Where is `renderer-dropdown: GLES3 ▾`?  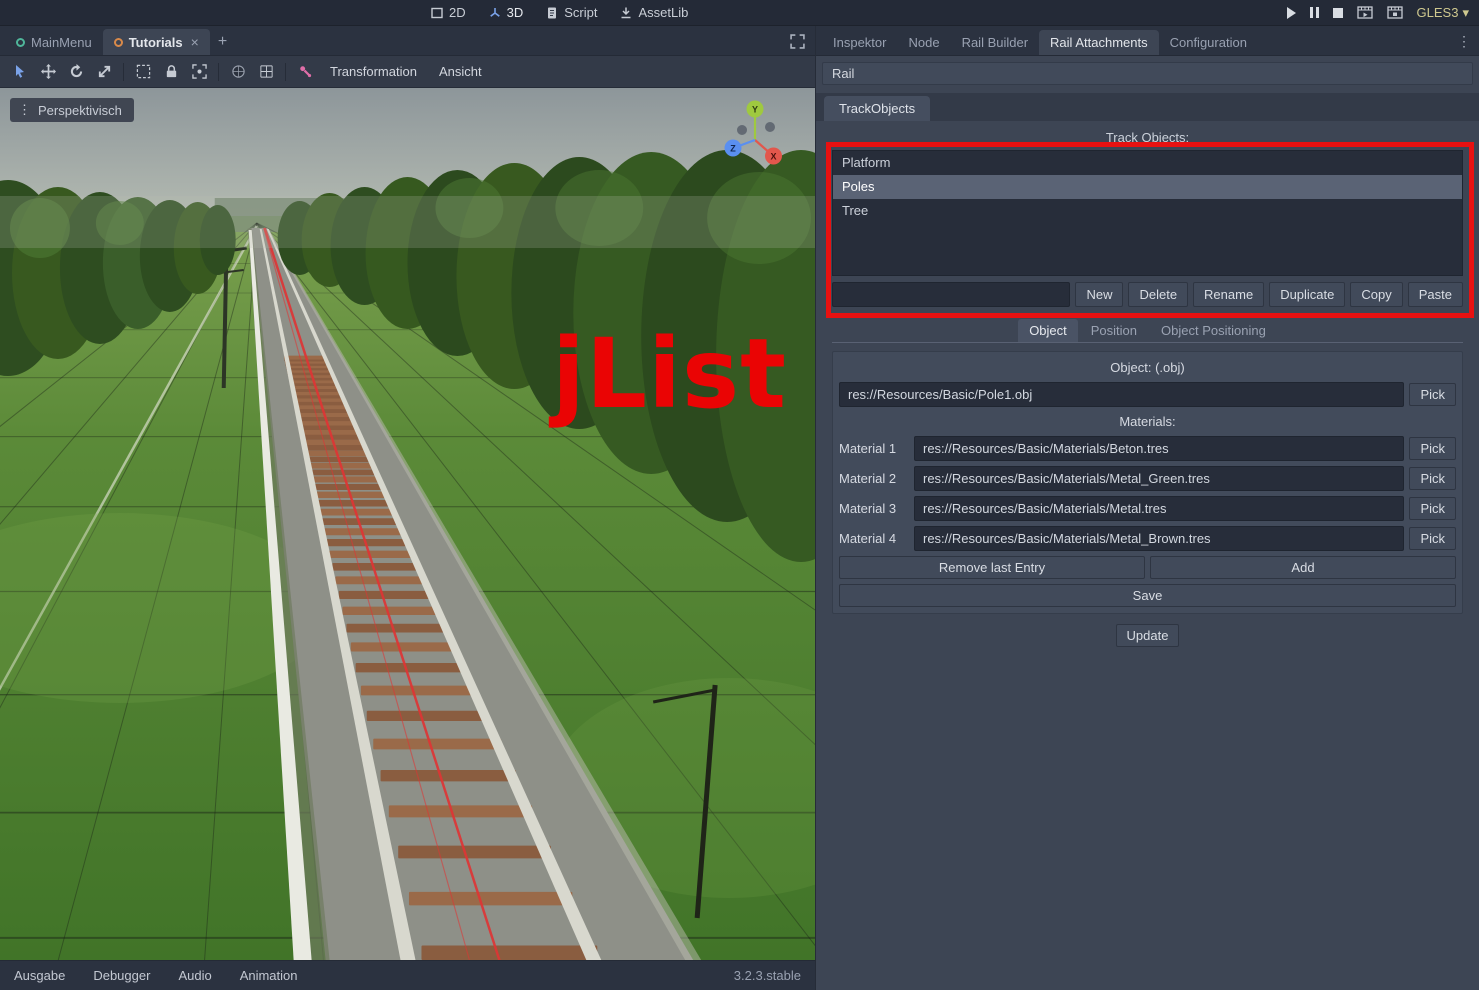 renderer-dropdown: GLES3 ▾ is located at coordinates (1443, 13).